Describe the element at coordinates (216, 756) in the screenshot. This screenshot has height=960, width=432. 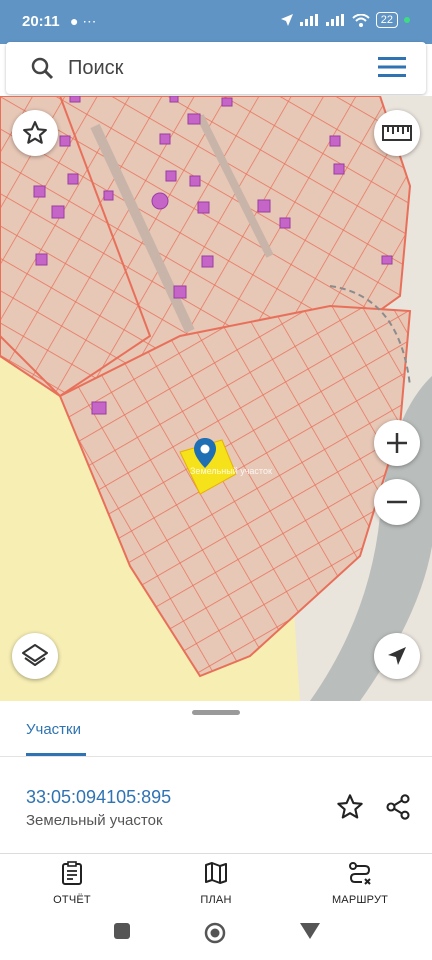
I see `tab-divider` at that location.